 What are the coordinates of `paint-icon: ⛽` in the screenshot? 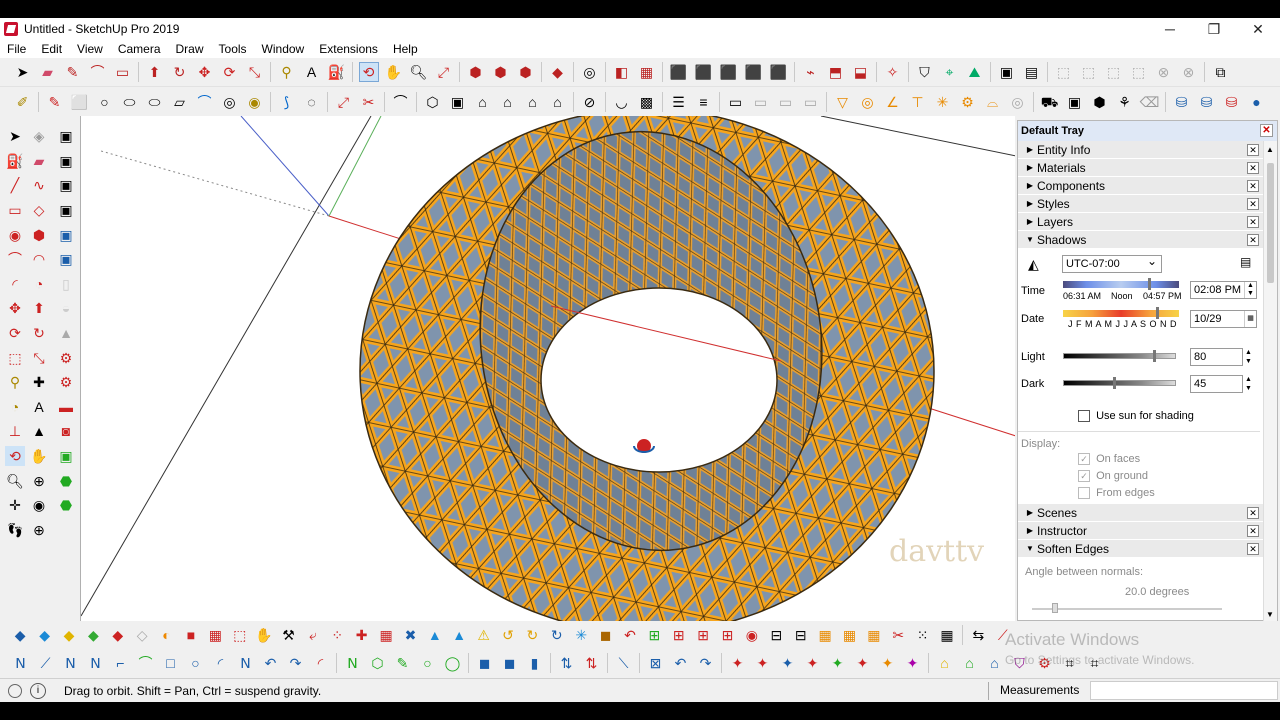 It's located at (15, 161).